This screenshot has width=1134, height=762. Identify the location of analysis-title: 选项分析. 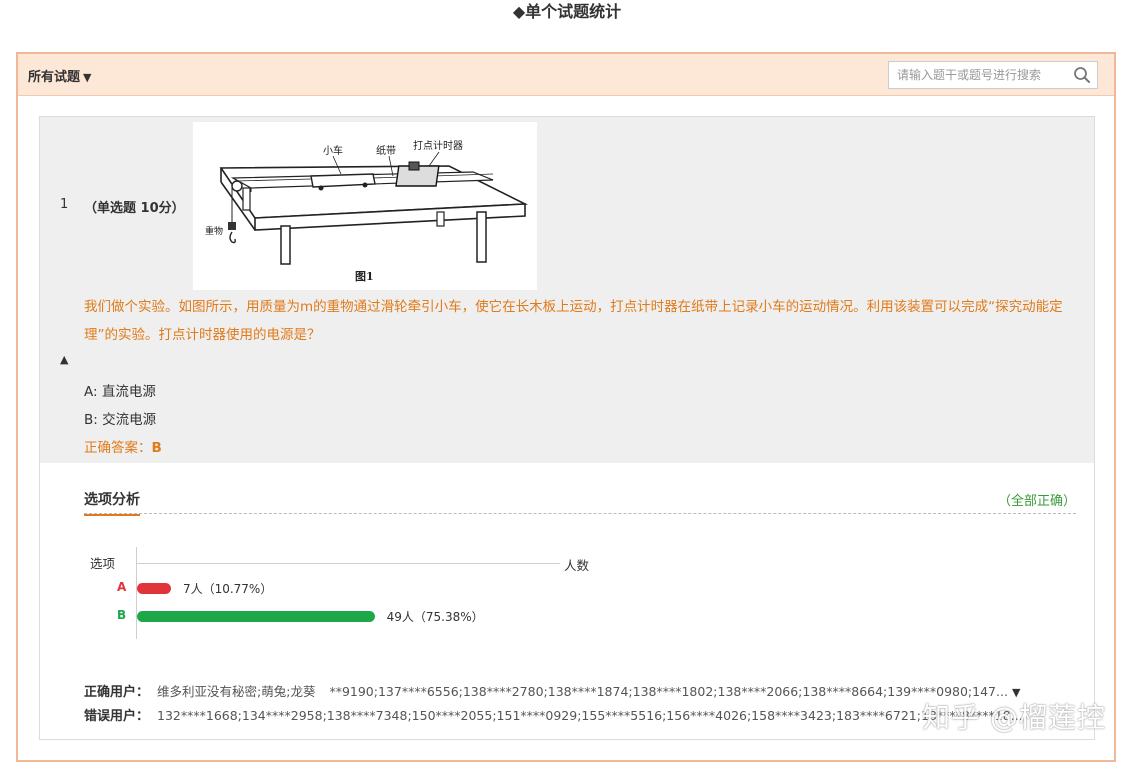
(112, 502).